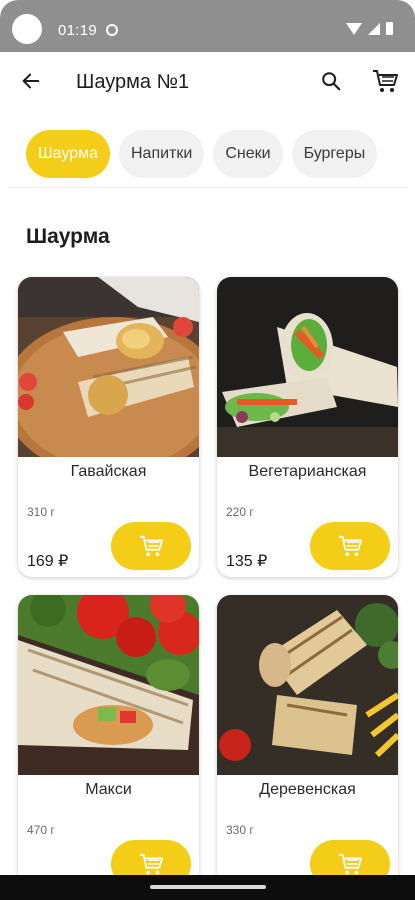 Image resolution: width=415 pixels, height=900 pixels. Describe the element at coordinates (207, 187) in the screenshot. I see `divider` at that location.